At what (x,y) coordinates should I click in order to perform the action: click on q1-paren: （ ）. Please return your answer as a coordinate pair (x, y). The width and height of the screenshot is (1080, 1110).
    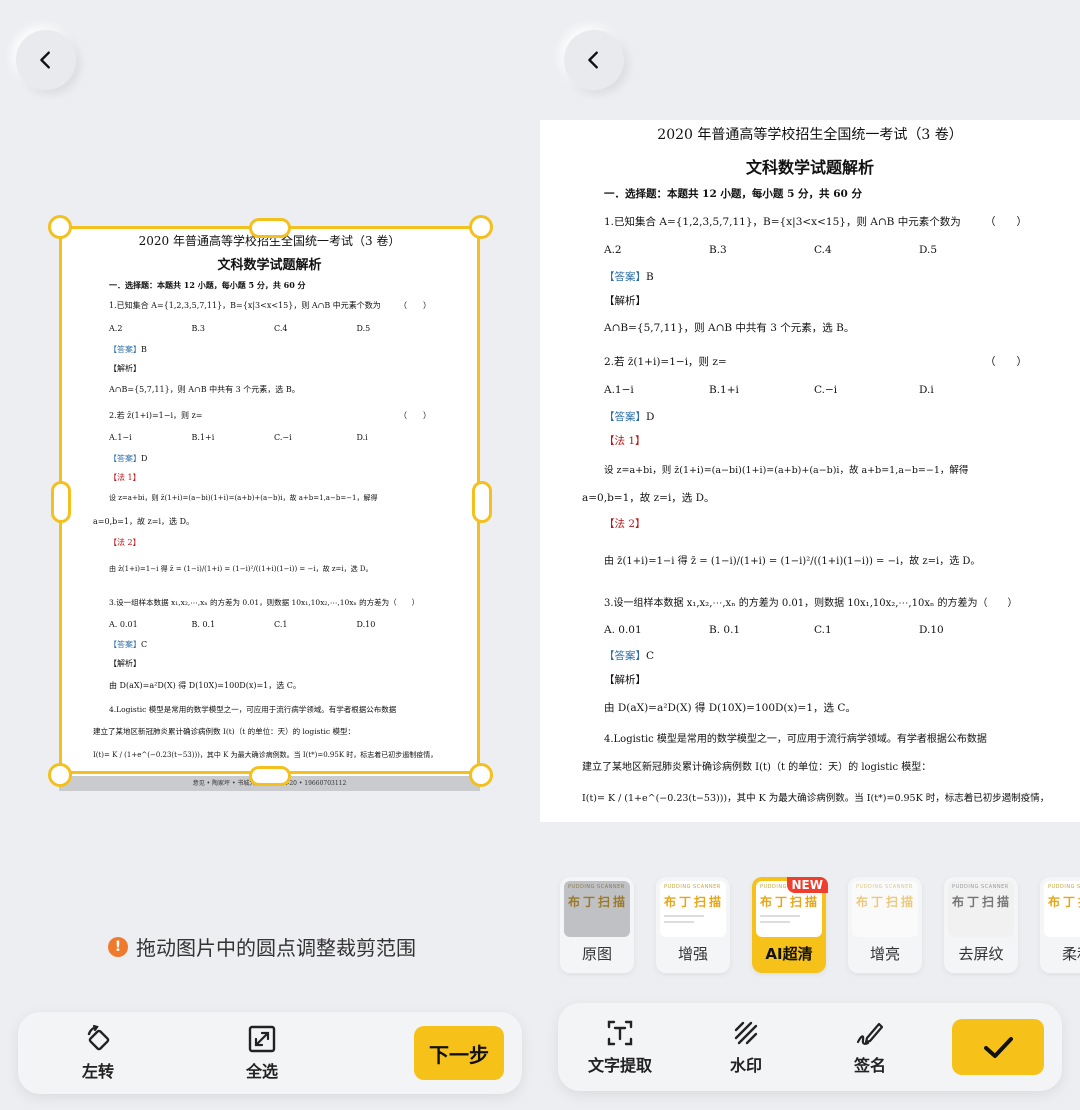
    Looking at the image, I should click on (1006, 222).